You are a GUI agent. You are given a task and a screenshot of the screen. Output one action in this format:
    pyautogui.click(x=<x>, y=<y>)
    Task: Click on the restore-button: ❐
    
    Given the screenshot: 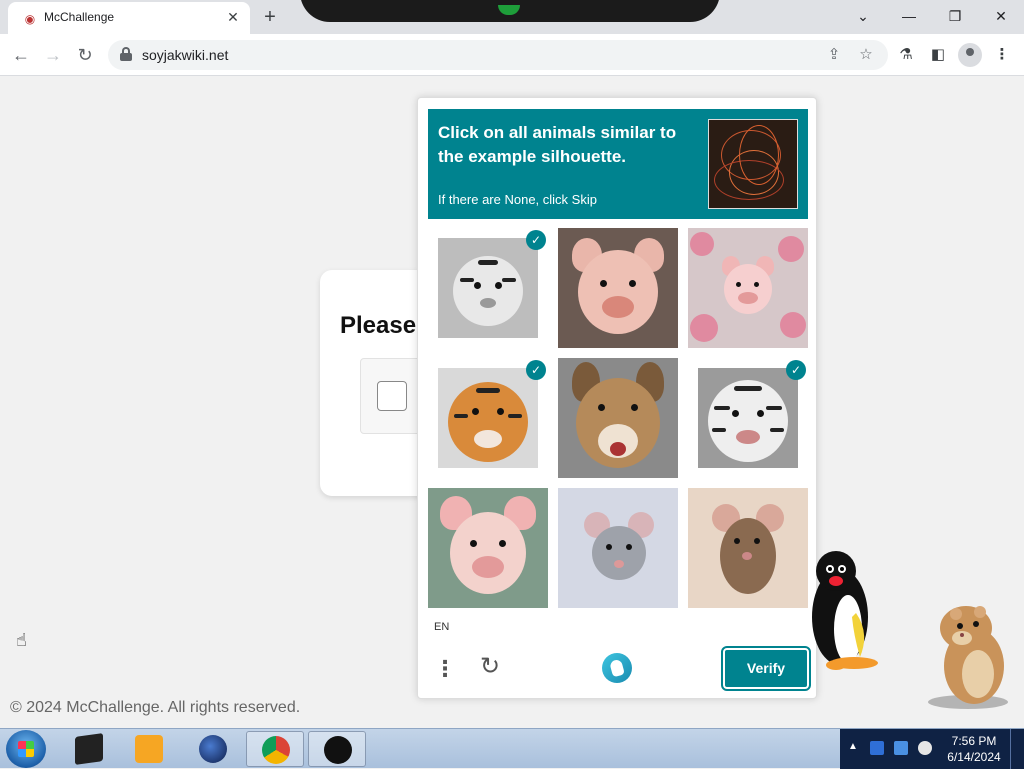 What is the action you would take?
    pyautogui.click(x=955, y=16)
    